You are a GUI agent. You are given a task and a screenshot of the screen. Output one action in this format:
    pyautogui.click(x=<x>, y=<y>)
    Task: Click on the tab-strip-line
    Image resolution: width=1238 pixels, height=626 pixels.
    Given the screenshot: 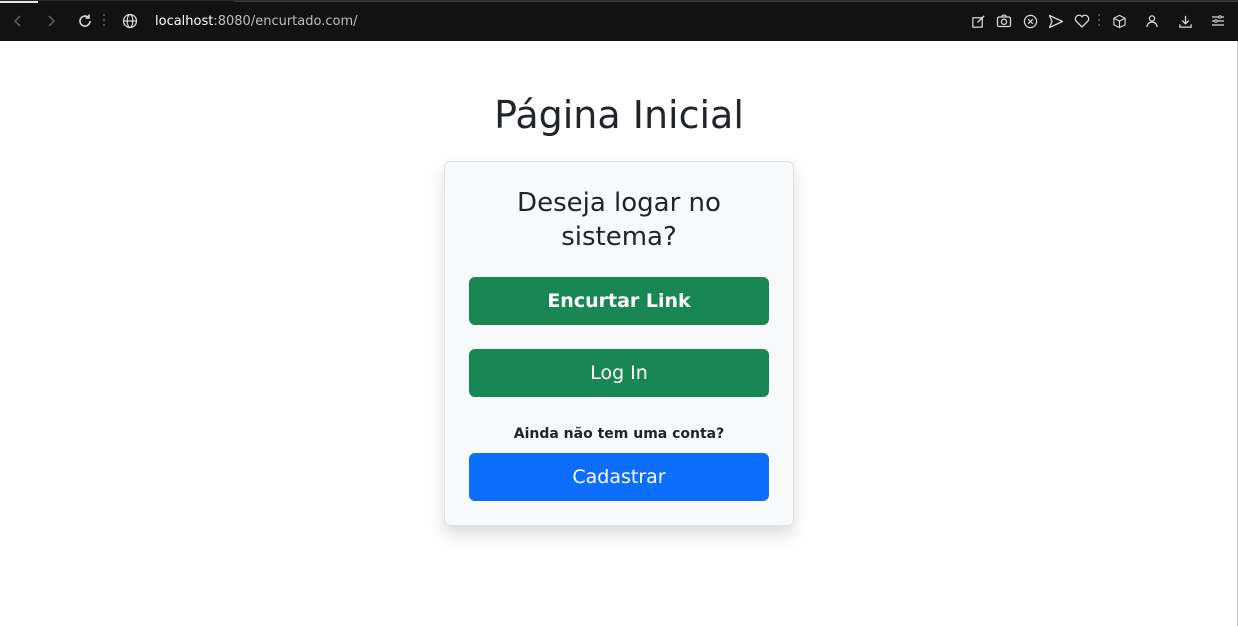 What is the action you would take?
    pyautogui.click(x=736, y=1)
    